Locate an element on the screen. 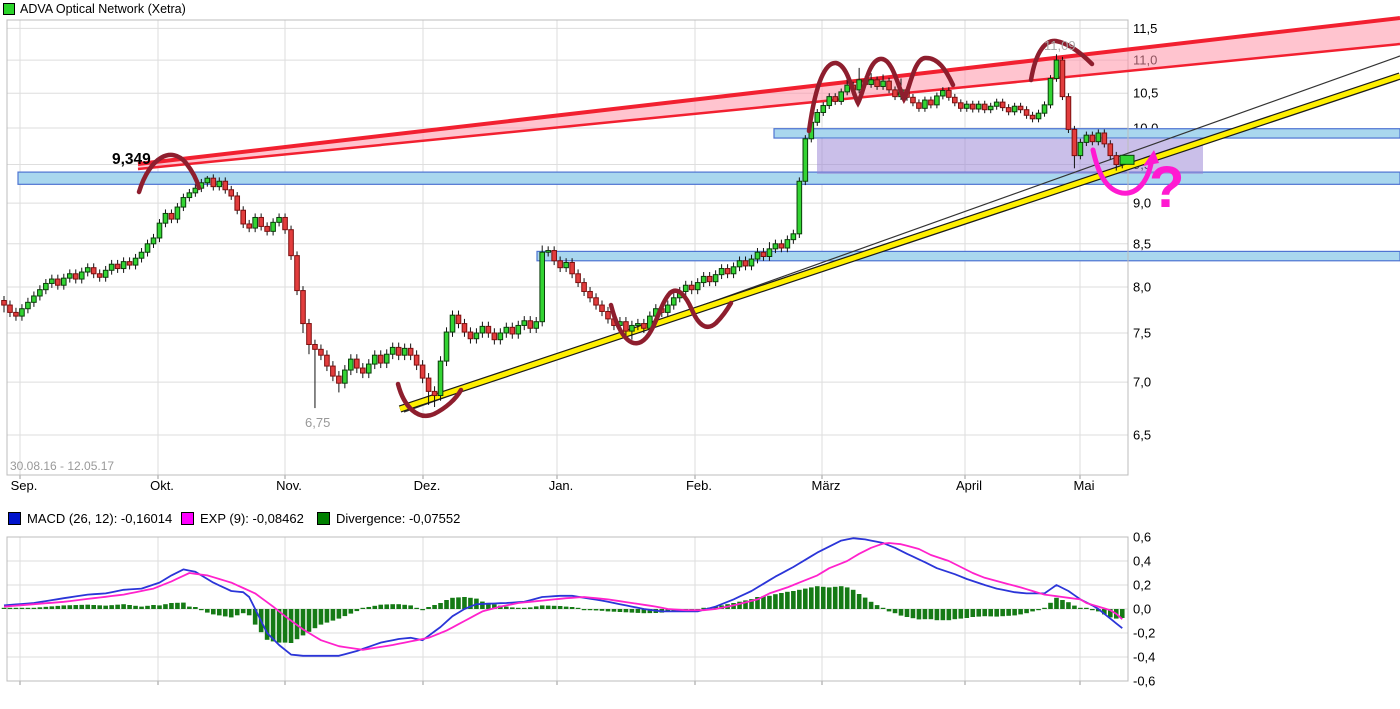 The height and width of the screenshot is (709, 1400). svg-text: März is located at coordinates (826, 485).